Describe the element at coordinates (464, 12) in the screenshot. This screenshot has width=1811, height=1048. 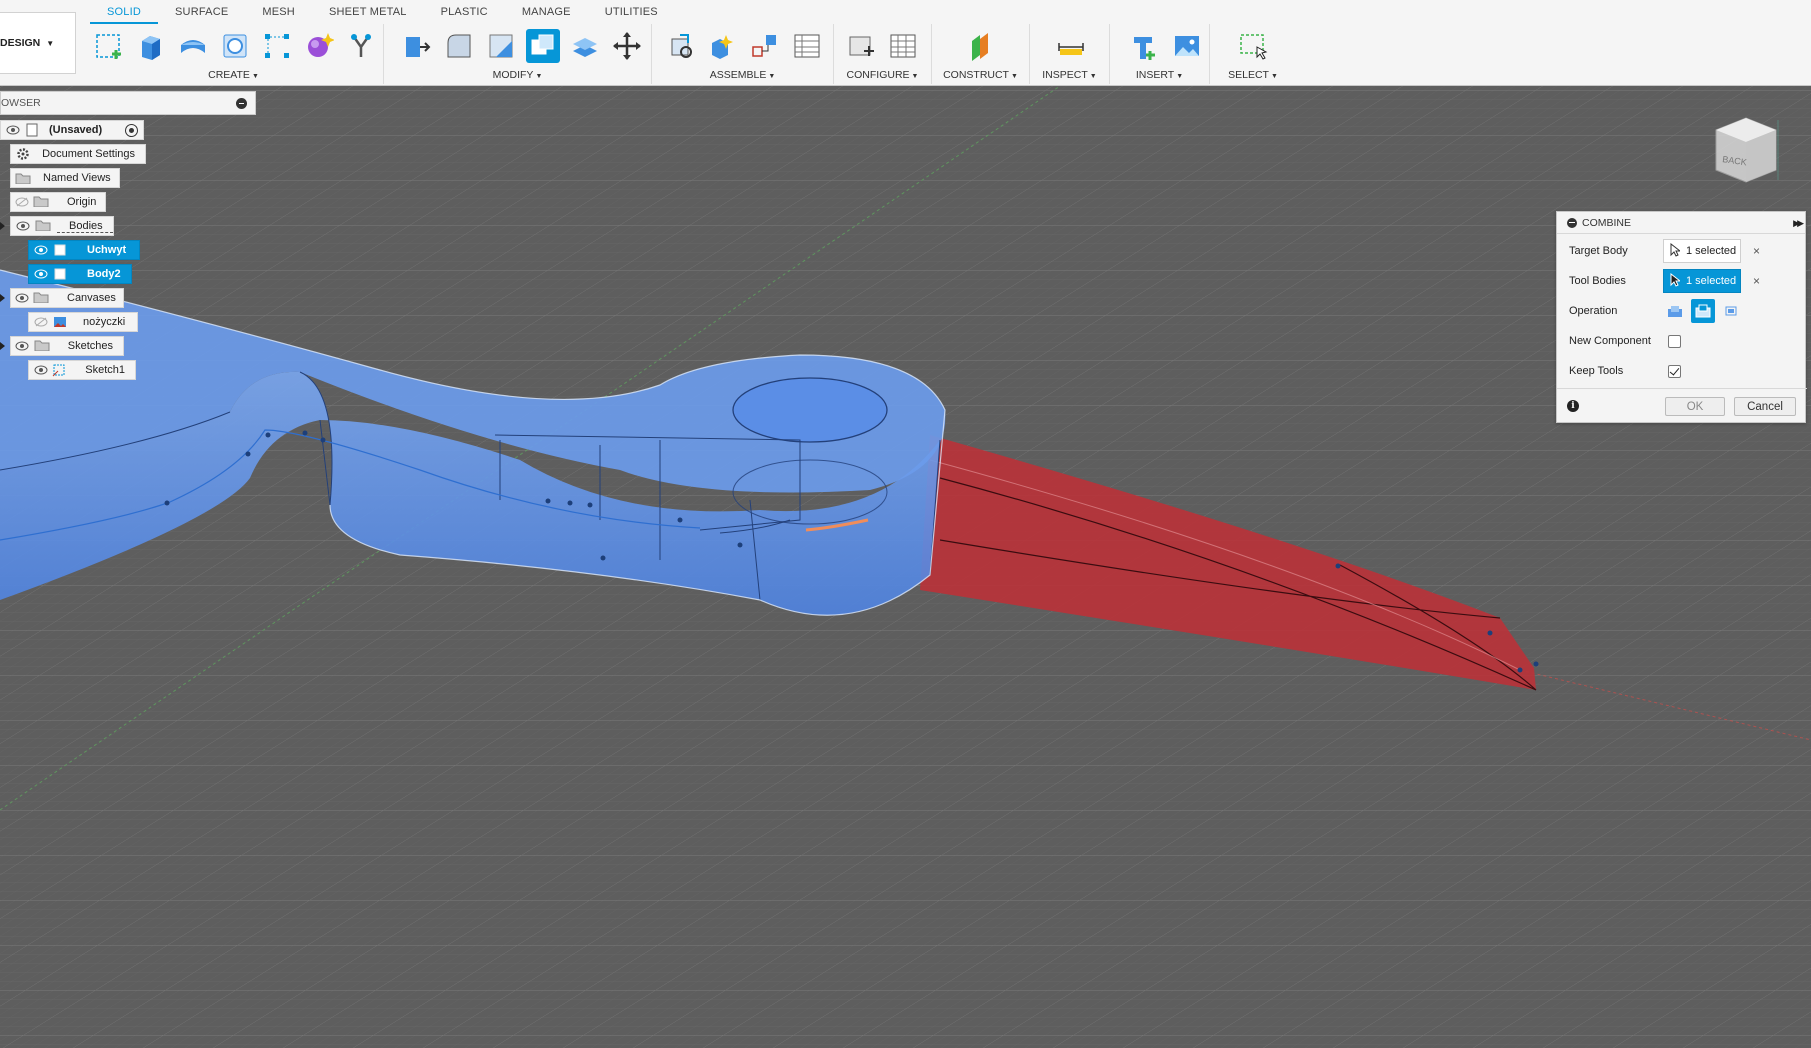
I see `tab-plastic: PLASTIC` at that location.